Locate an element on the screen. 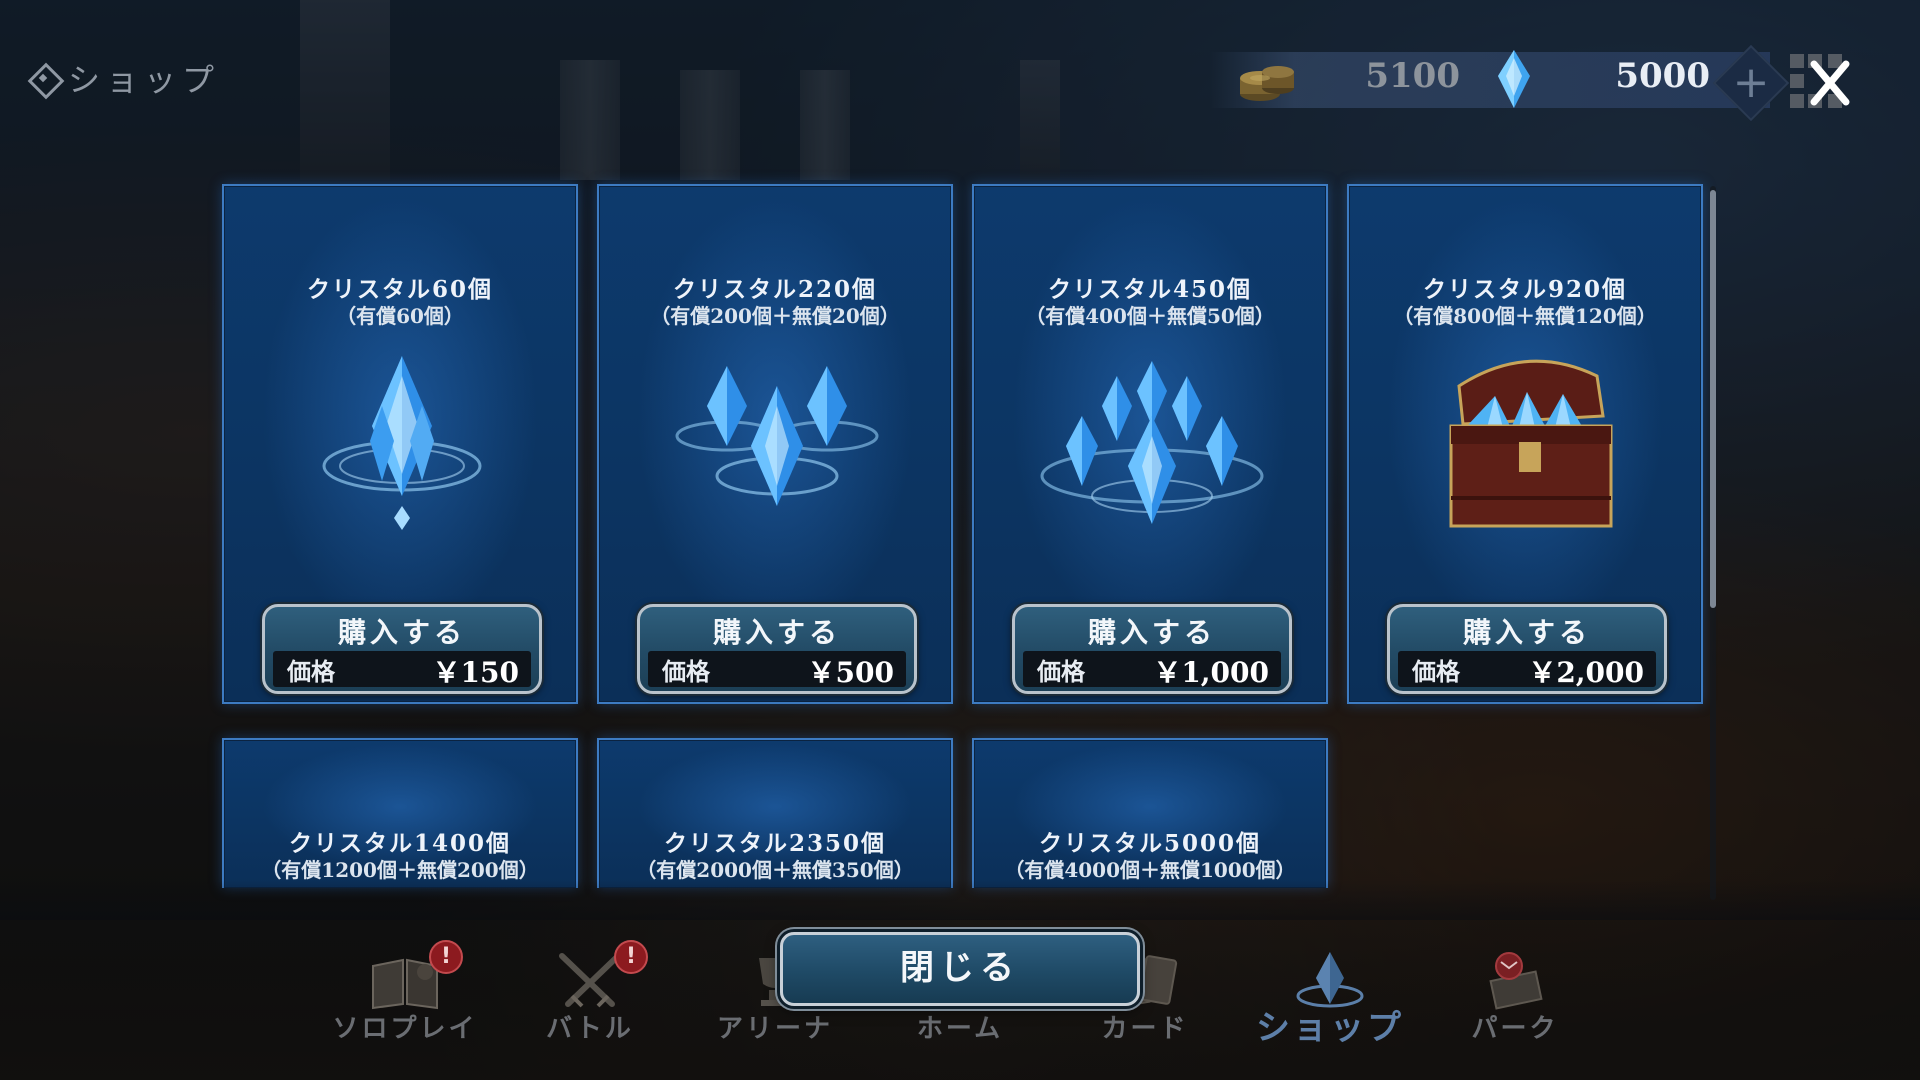  product-title: クリスタル5000個 is located at coordinates (1149, 843).